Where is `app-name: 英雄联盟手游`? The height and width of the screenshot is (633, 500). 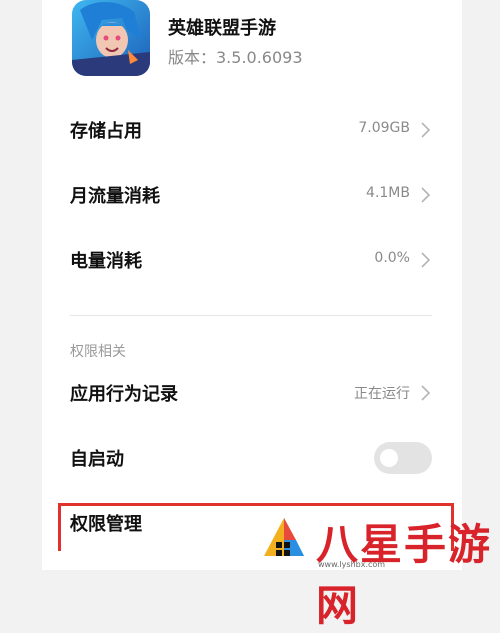 app-name: 英雄联盟手游 is located at coordinates (222, 28).